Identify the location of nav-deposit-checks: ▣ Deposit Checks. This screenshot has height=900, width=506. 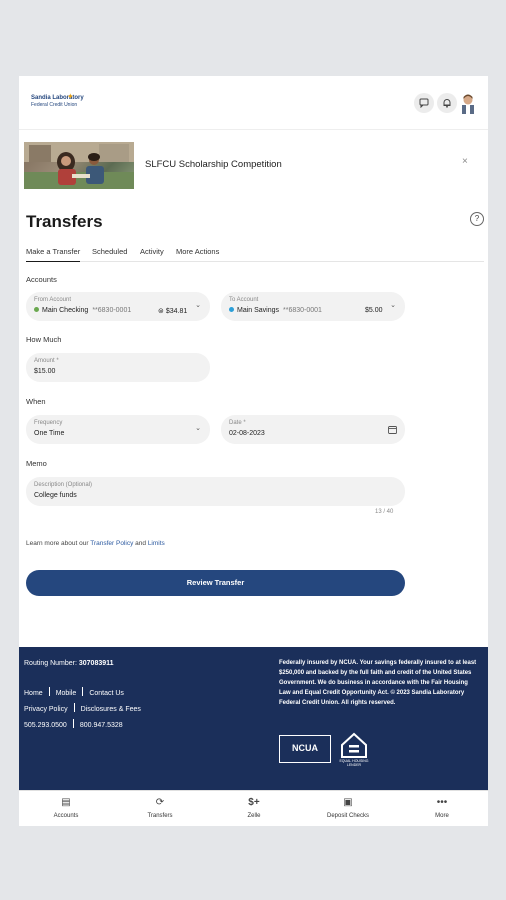
(348, 808).